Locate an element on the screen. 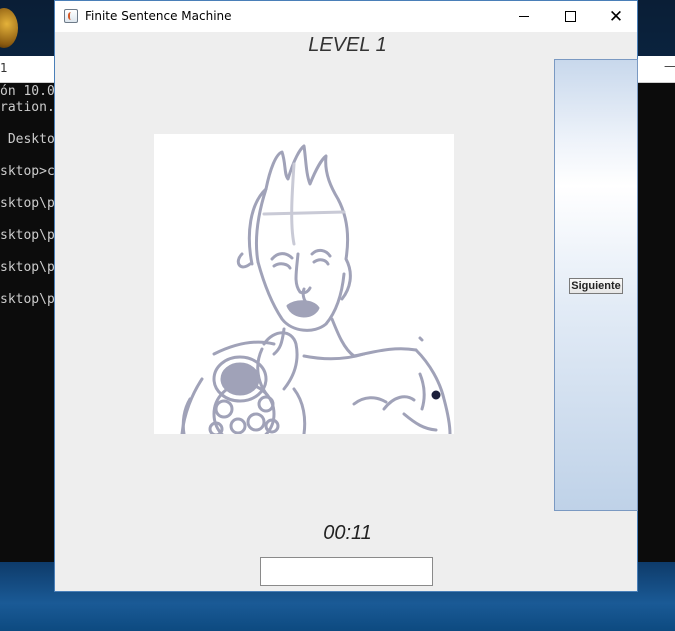 This screenshot has height=631, width=675. console-line: ration. is located at coordinates (27, 107).